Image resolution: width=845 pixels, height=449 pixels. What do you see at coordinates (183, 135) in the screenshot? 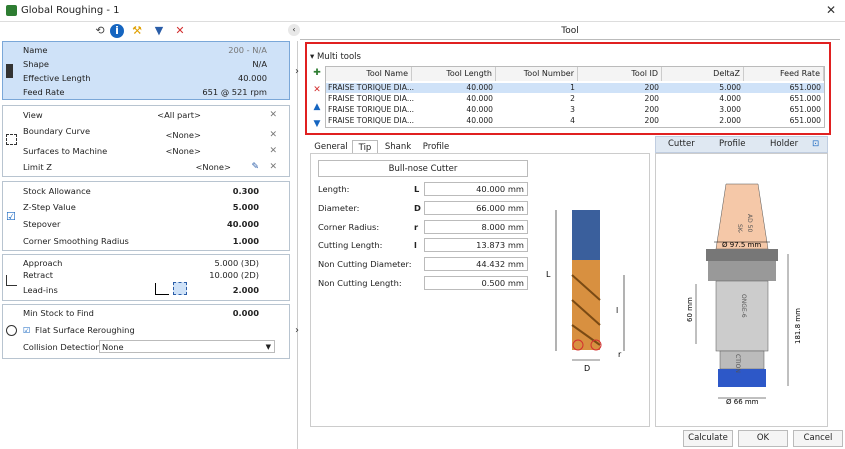
I see `boundary-curve-value: <None>` at bounding box center [183, 135].